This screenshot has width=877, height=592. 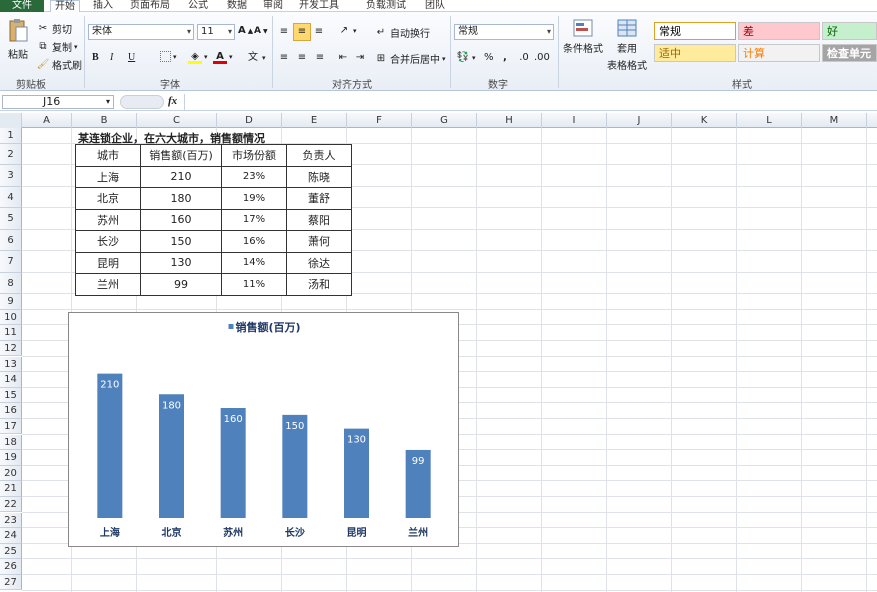 What do you see at coordinates (314, 120) in the screenshot?
I see `column-header-E: E` at bounding box center [314, 120].